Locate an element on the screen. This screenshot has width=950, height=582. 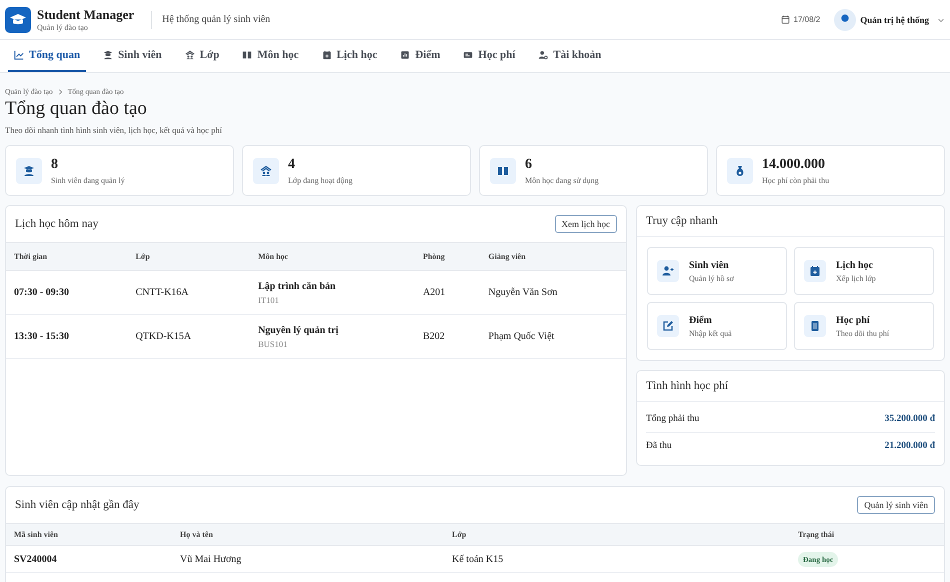
panel-title: Lịch học hôm nay is located at coordinates (56, 224).